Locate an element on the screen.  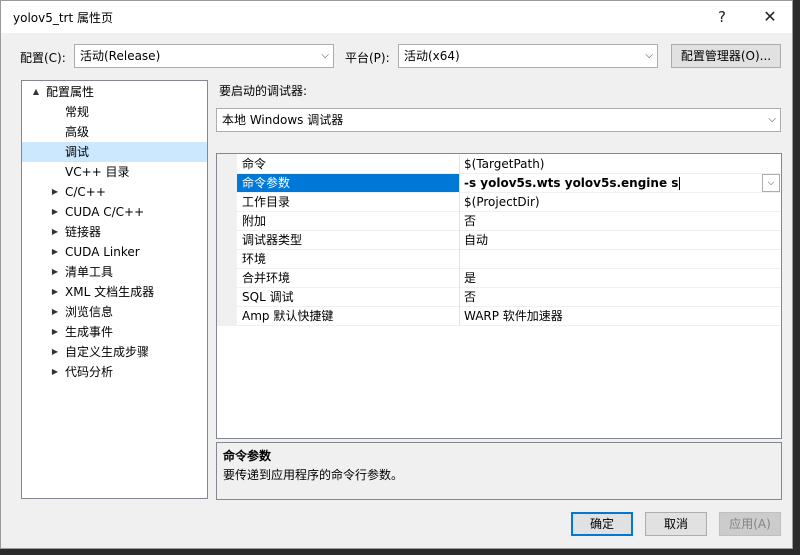
property-row-amp-default-accelerator: Amp 默认快捷键 WARP 软件加速器 is located at coordinates (509, 316).